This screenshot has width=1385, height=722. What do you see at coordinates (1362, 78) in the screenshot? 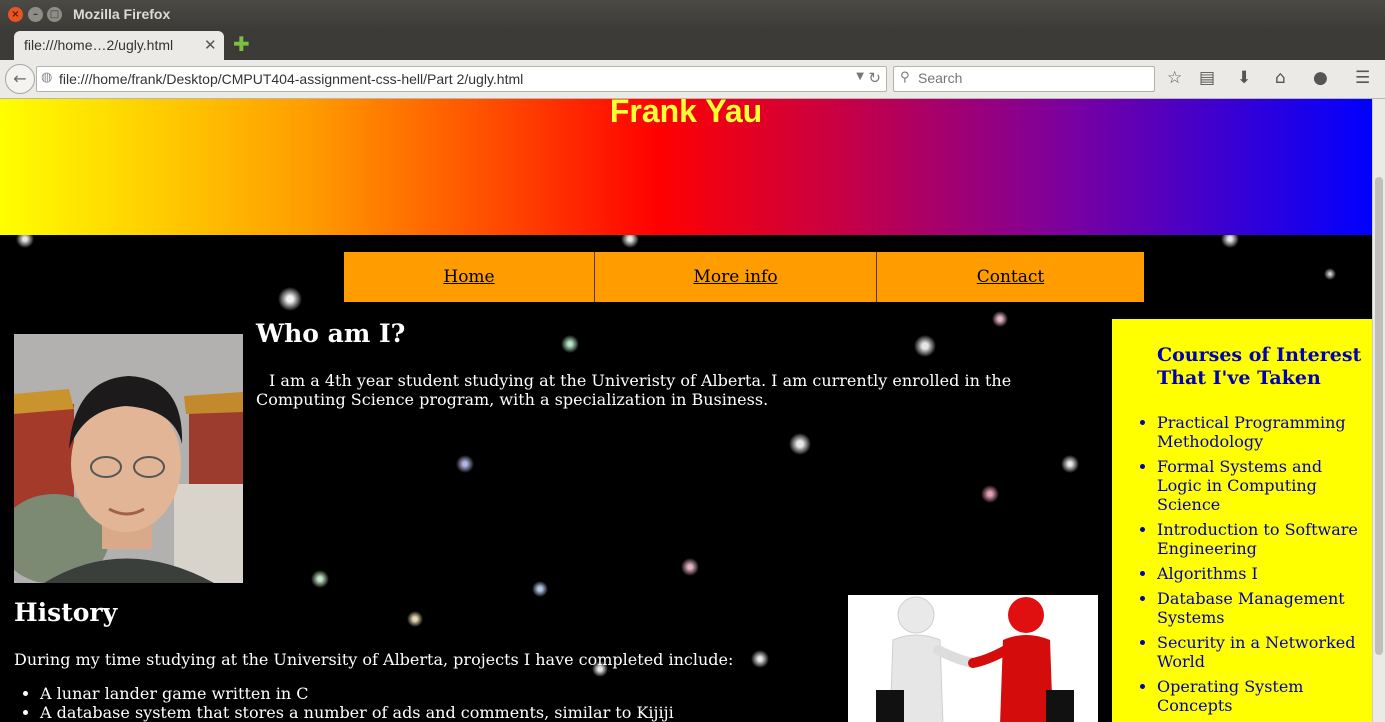
I see `menu-icon: ☰` at bounding box center [1362, 78].